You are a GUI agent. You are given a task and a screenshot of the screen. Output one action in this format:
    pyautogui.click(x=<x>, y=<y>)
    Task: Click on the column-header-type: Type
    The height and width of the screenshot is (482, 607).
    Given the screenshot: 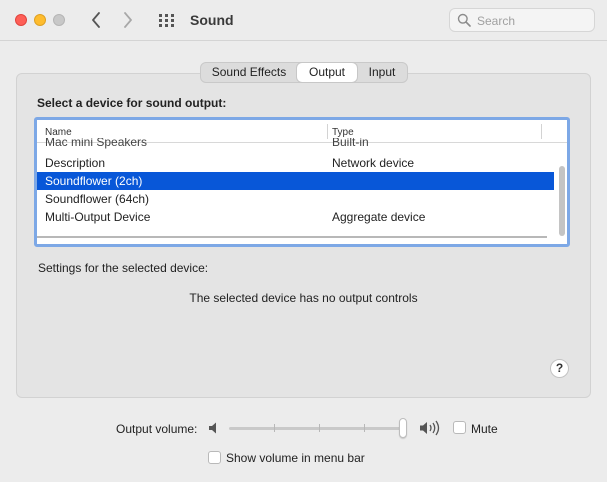 What is the action you would take?
    pyautogui.click(x=343, y=132)
    